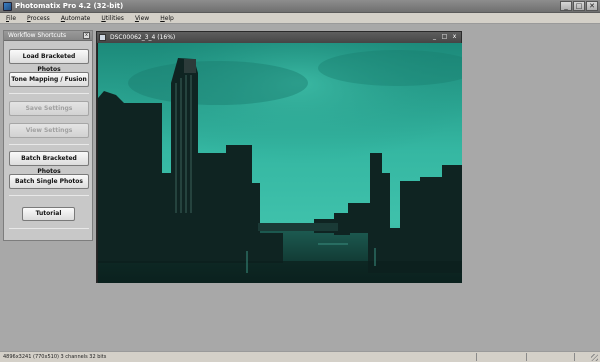 The image size is (600, 362). Describe the element at coordinates (434, 37) in the screenshot. I see `image-minimize-button: _` at that location.